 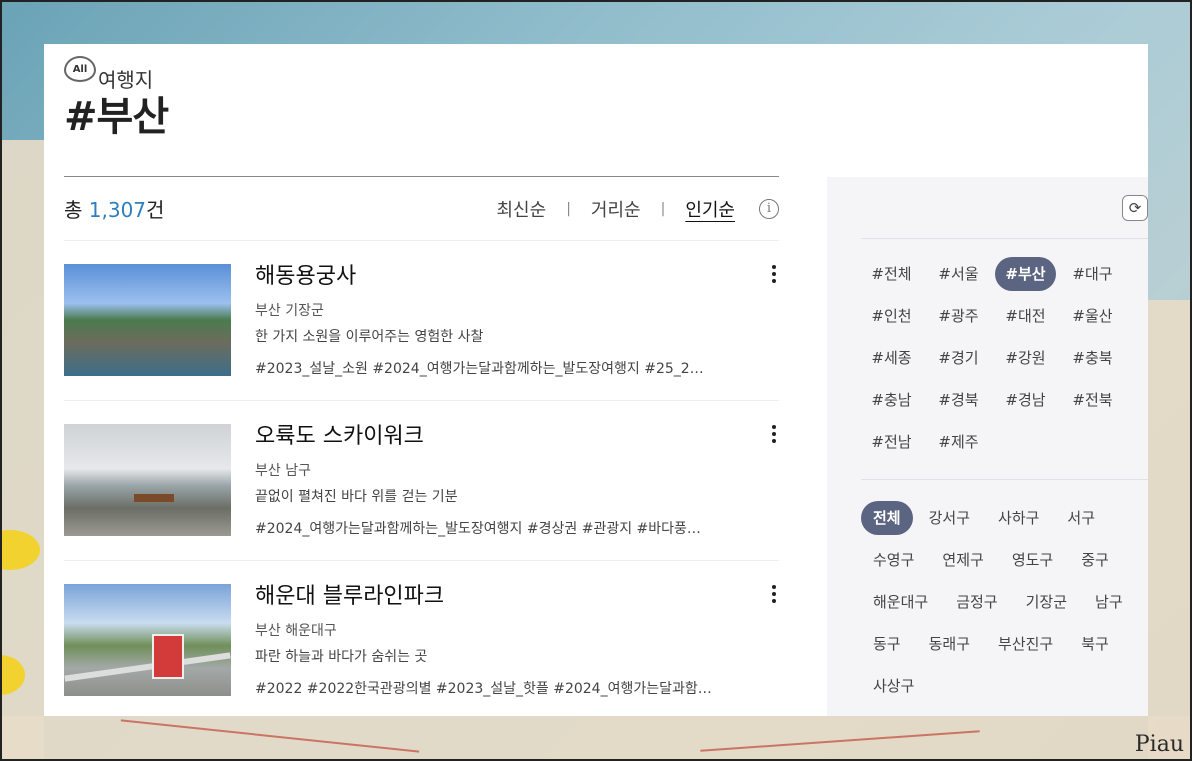 What do you see at coordinates (1025, 316) in the screenshot?
I see `region-tag-daejeon: #대전` at bounding box center [1025, 316].